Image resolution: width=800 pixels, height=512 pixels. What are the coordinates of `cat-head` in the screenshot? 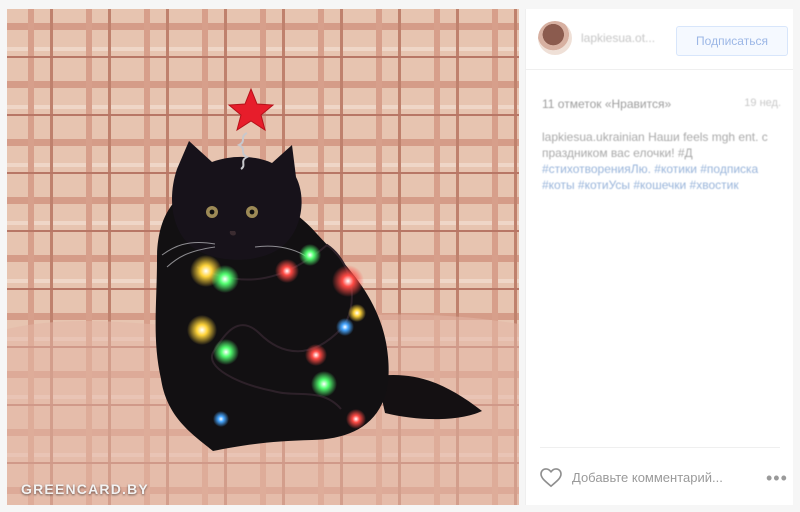 It's located at (237, 200).